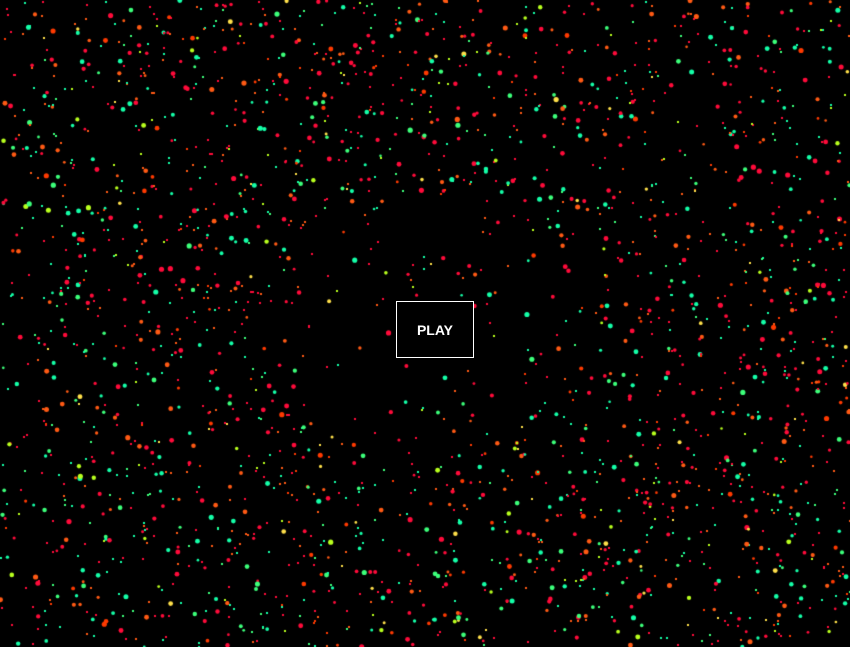 Image resolution: width=850 pixels, height=647 pixels. What do you see at coordinates (435, 329) in the screenshot?
I see `play-button: PLAY` at bounding box center [435, 329].